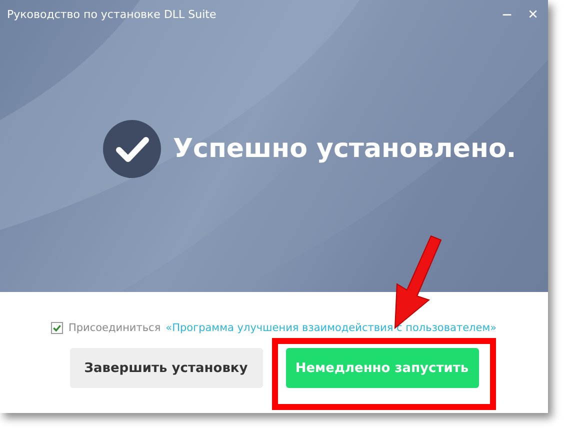 This screenshot has height=435, width=565. I want to click on window-title: Руководство по установке DLL Suite, so click(111, 14).